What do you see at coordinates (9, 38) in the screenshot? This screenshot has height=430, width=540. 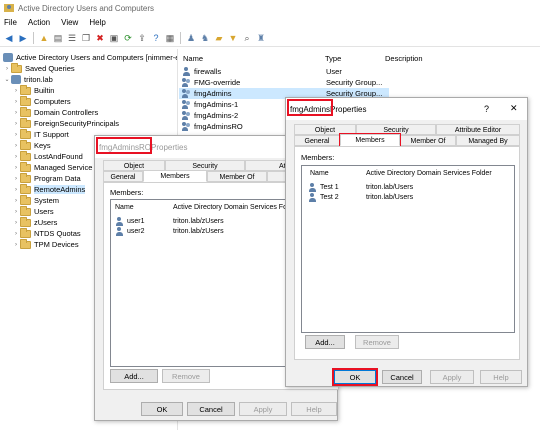 I see `back-arrow-icon: ◀` at bounding box center [9, 38].